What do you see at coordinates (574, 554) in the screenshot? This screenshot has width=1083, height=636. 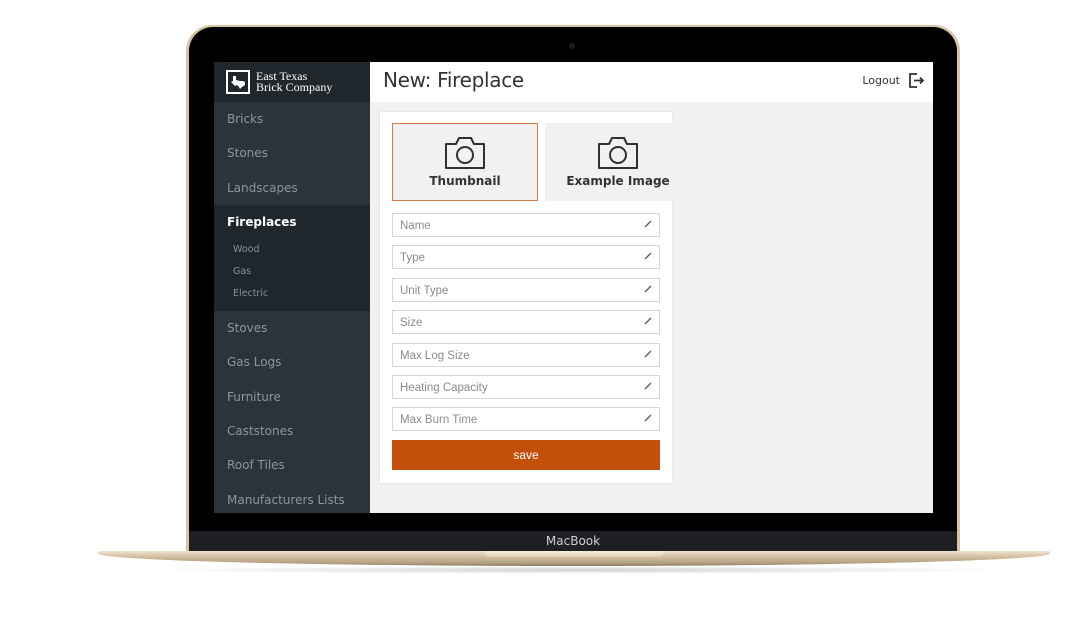 I see `laptop-hinge-notch` at bounding box center [574, 554].